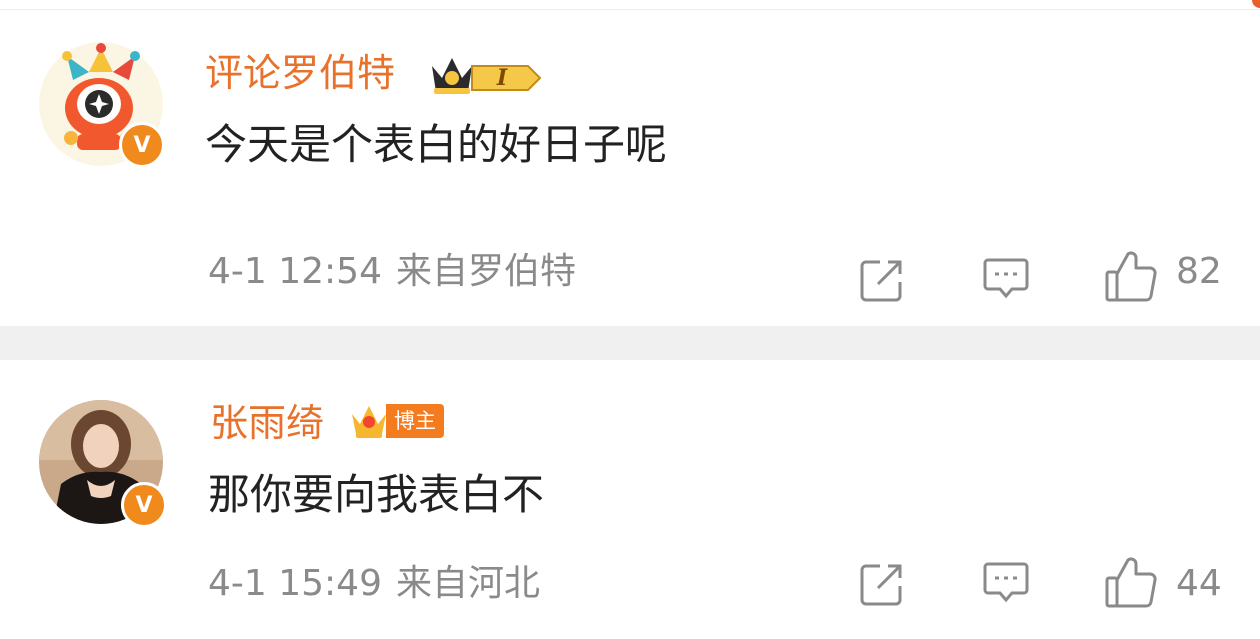 The width and height of the screenshot is (1260, 639). I want to click on source-label: 来自罗伯特, so click(486, 271).